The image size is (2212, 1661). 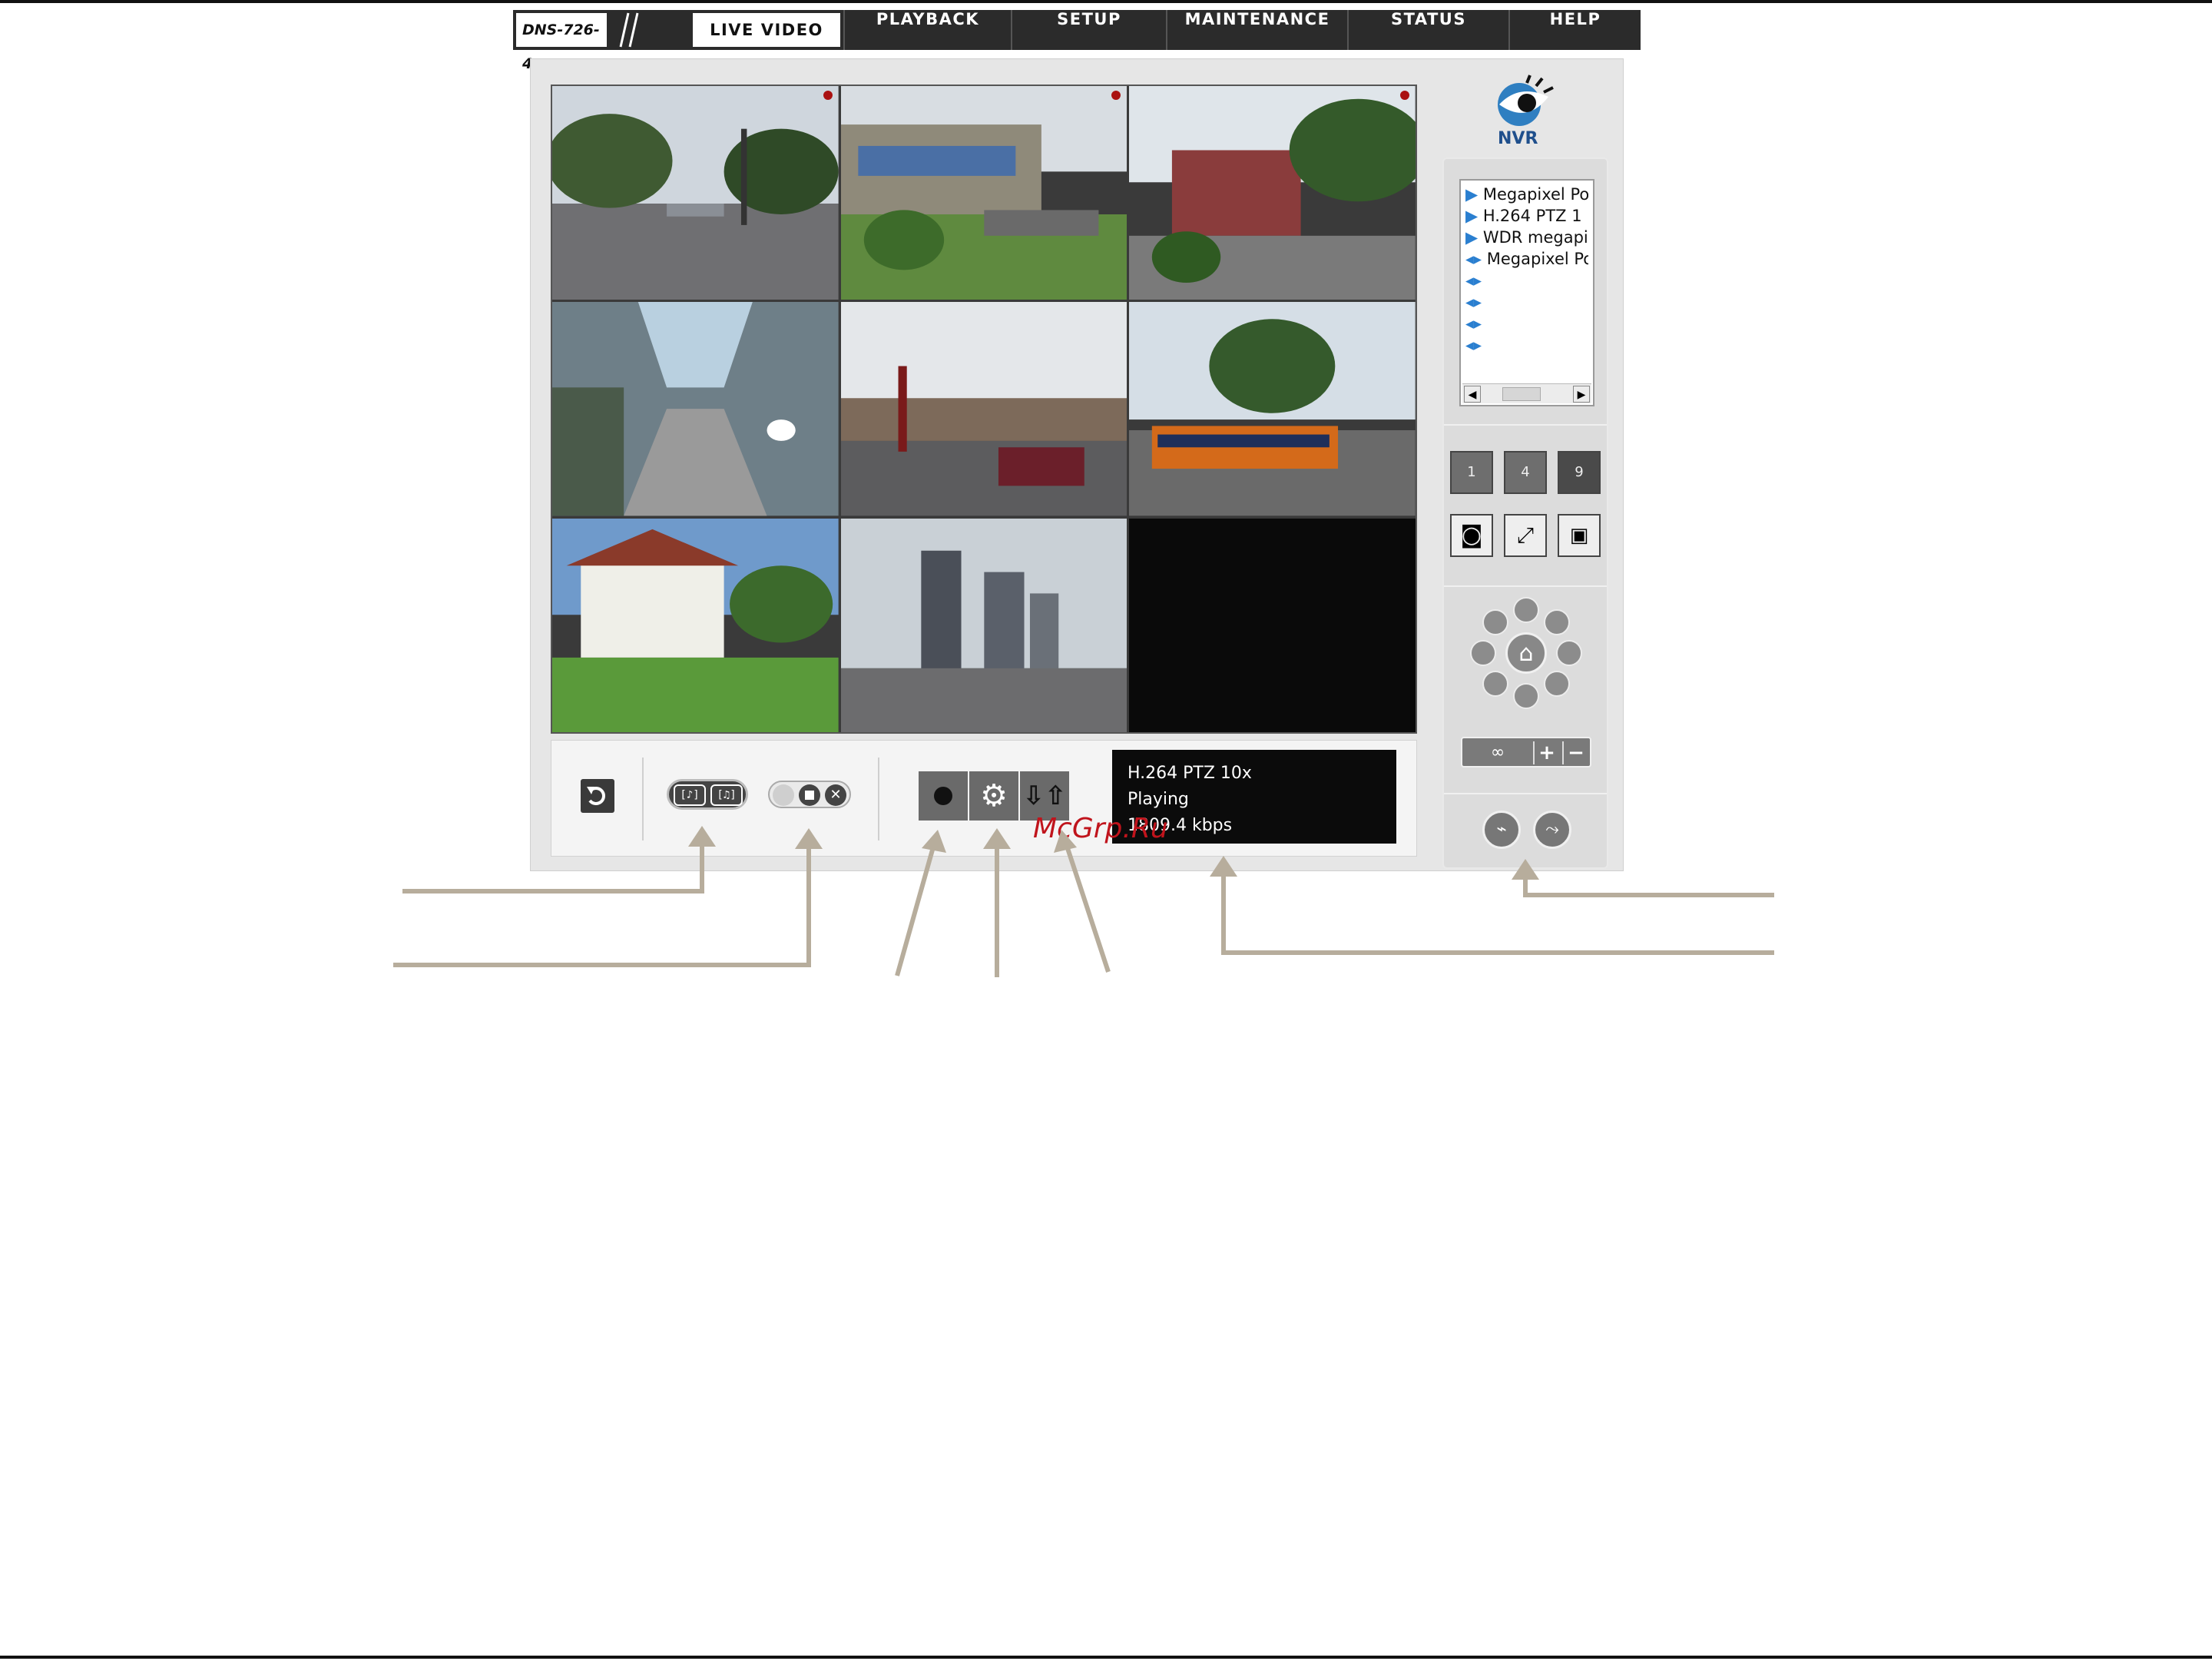 What do you see at coordinates (1084, 901) in the screenshot?
I see `annotation-arrows` at bounding box center [1084, 901].